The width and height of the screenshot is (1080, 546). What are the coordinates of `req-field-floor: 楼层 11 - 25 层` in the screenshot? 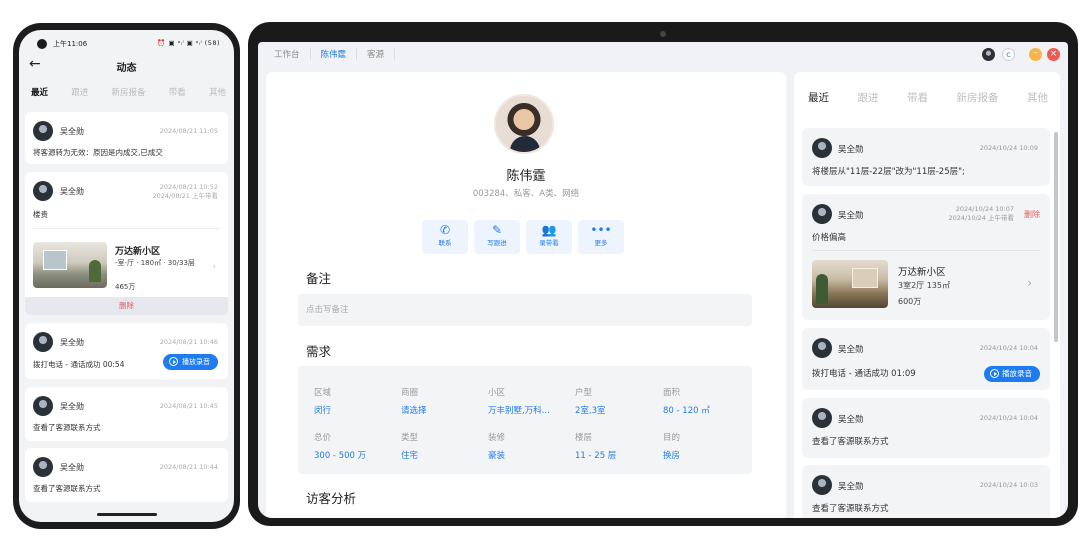 It's located at (617, 446).